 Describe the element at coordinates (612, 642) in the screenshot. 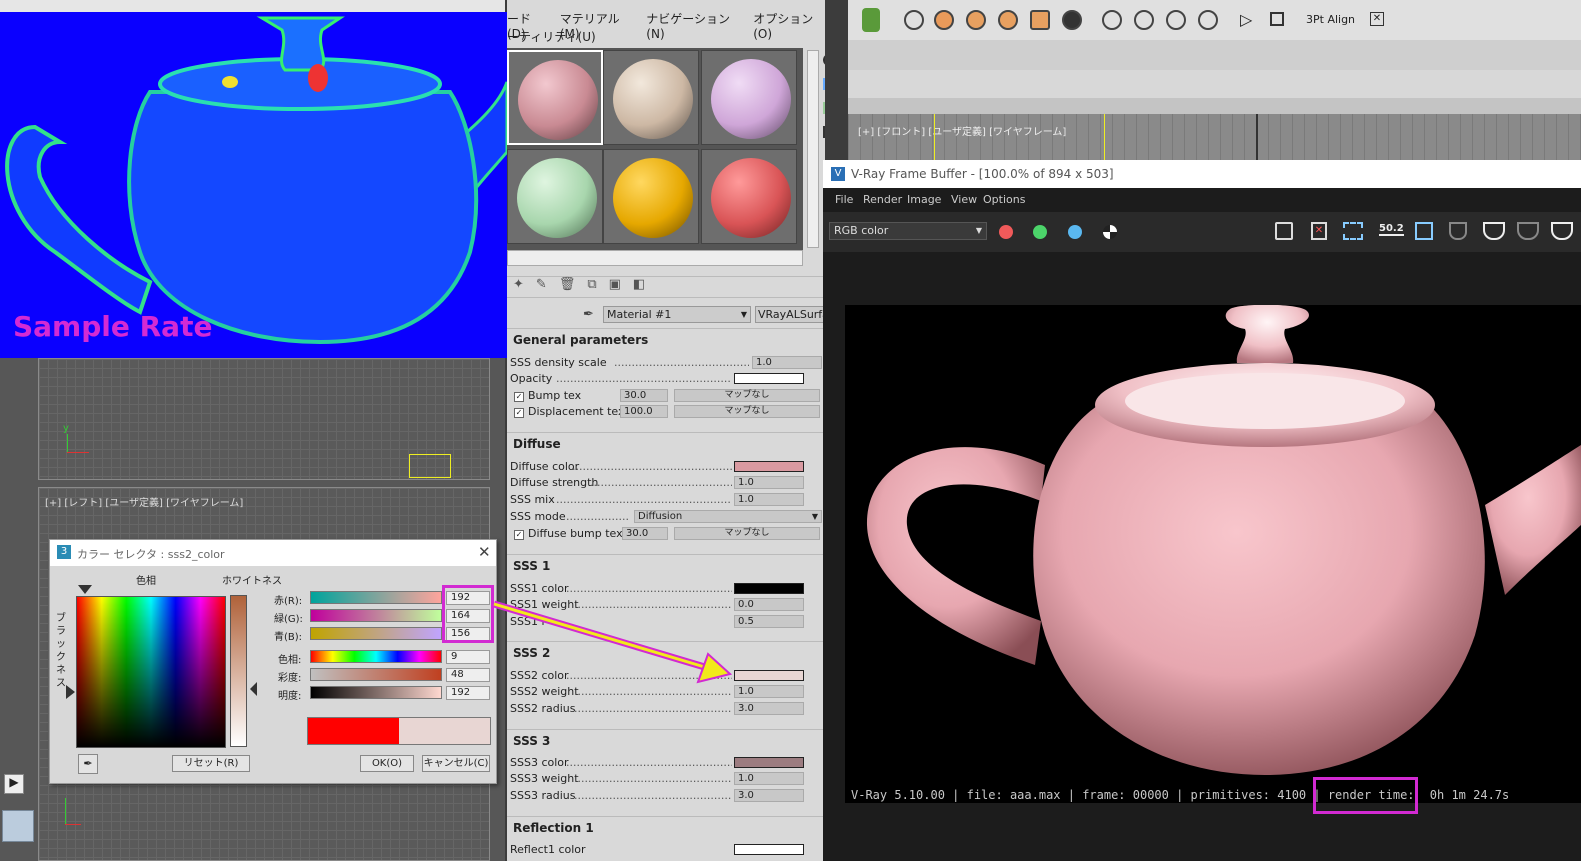

I see `annotation-arrow` at that location.